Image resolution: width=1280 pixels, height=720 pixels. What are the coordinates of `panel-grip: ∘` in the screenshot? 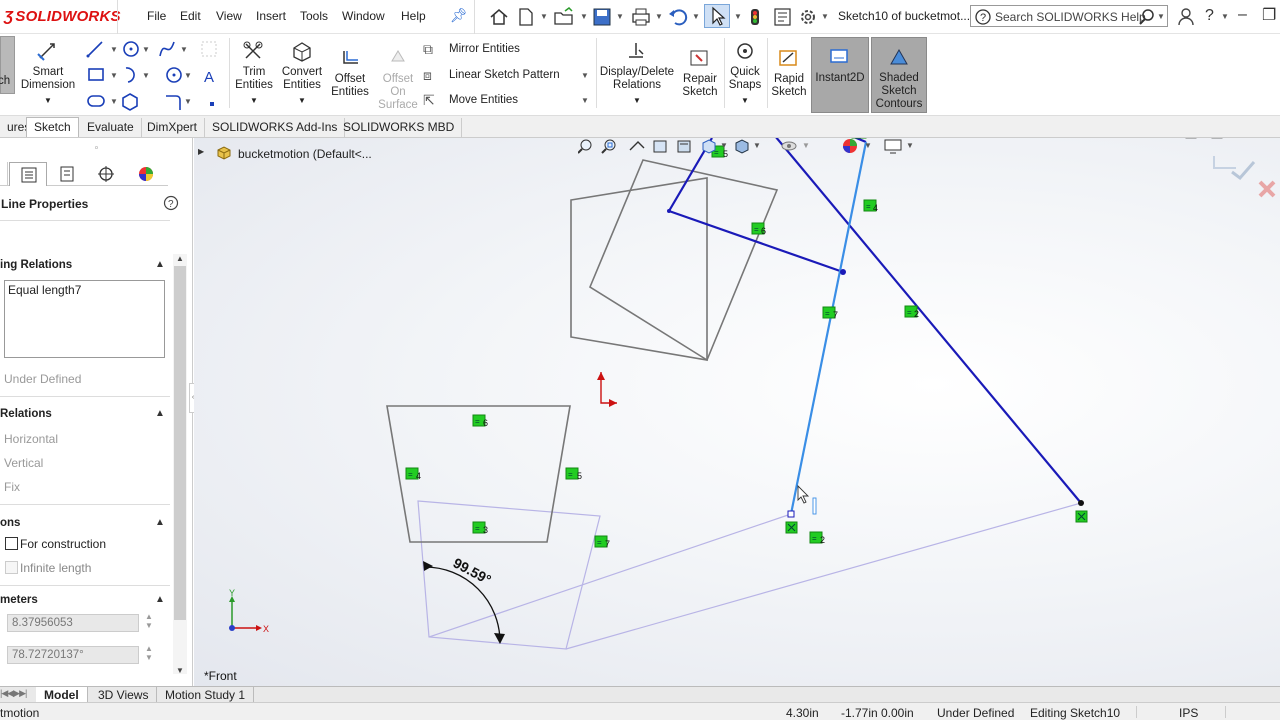 It's located at (96, 149).